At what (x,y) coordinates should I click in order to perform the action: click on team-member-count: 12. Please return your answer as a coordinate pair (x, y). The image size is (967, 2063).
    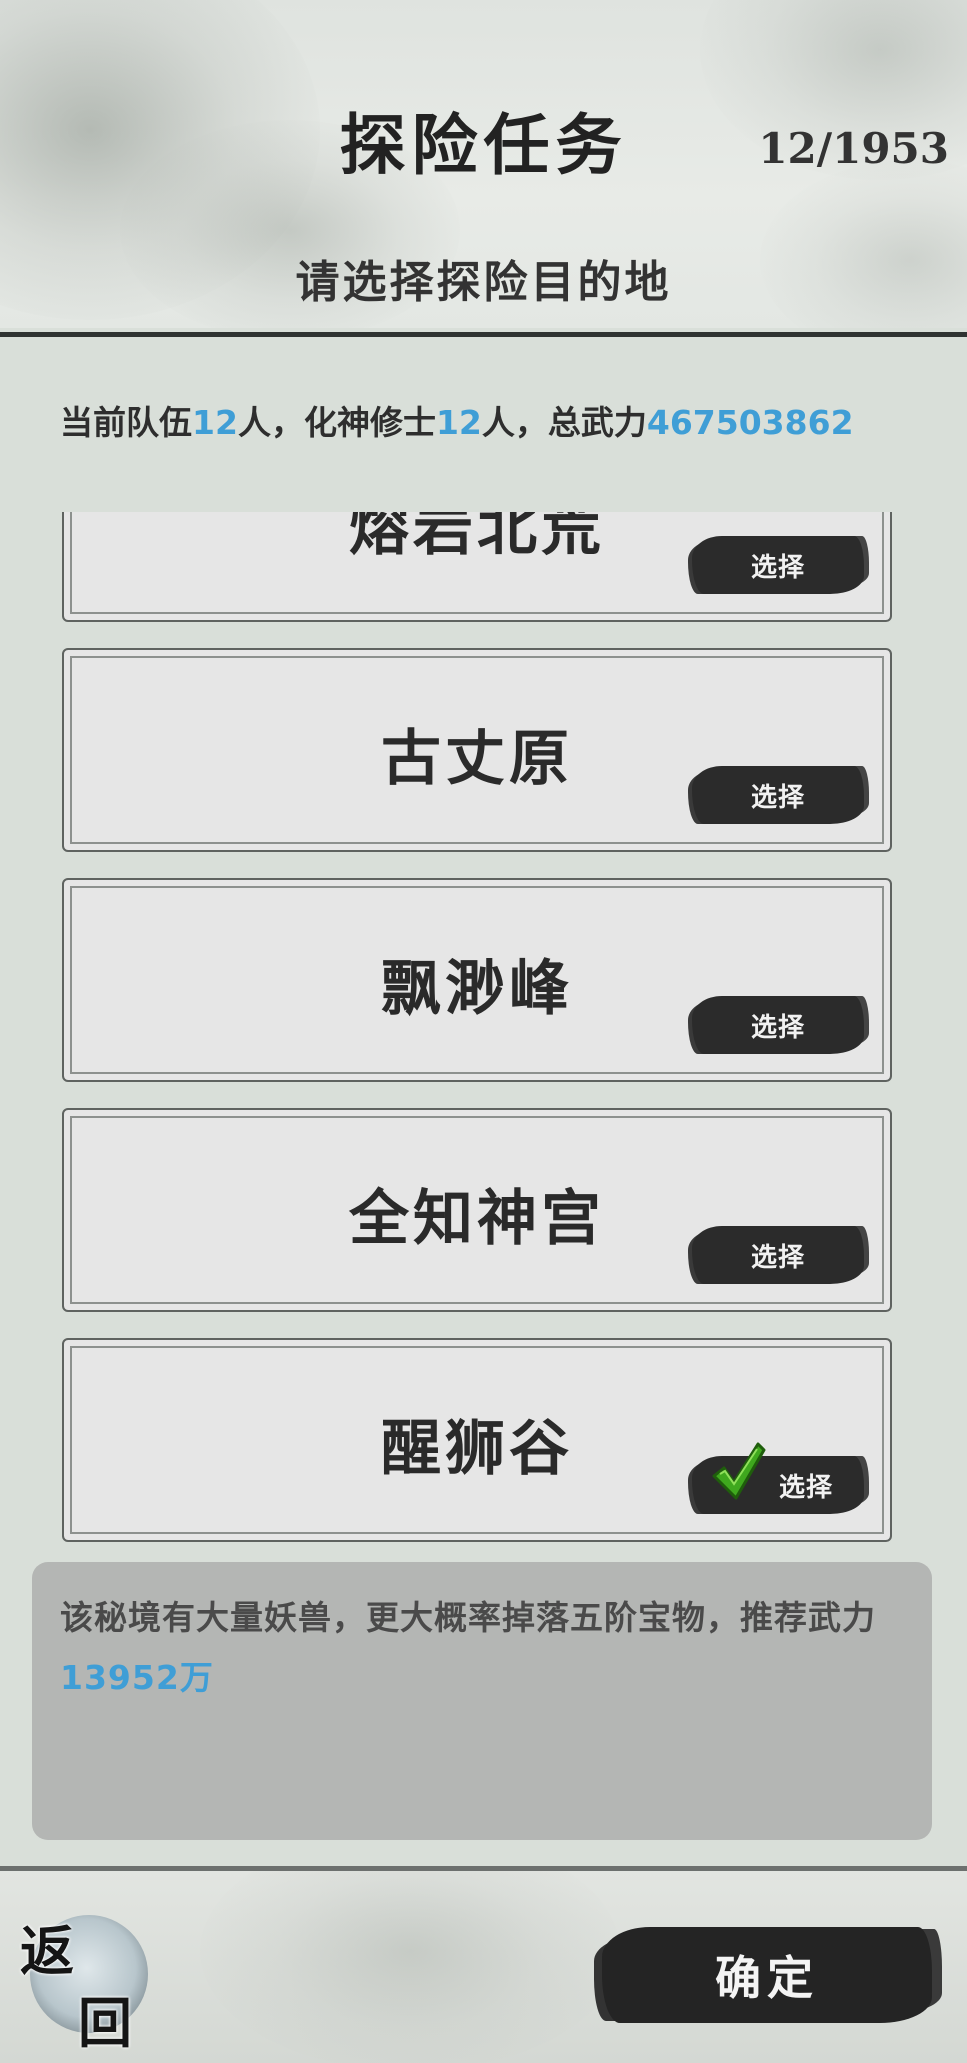
    Looking at the image, I should click on (215, 422).